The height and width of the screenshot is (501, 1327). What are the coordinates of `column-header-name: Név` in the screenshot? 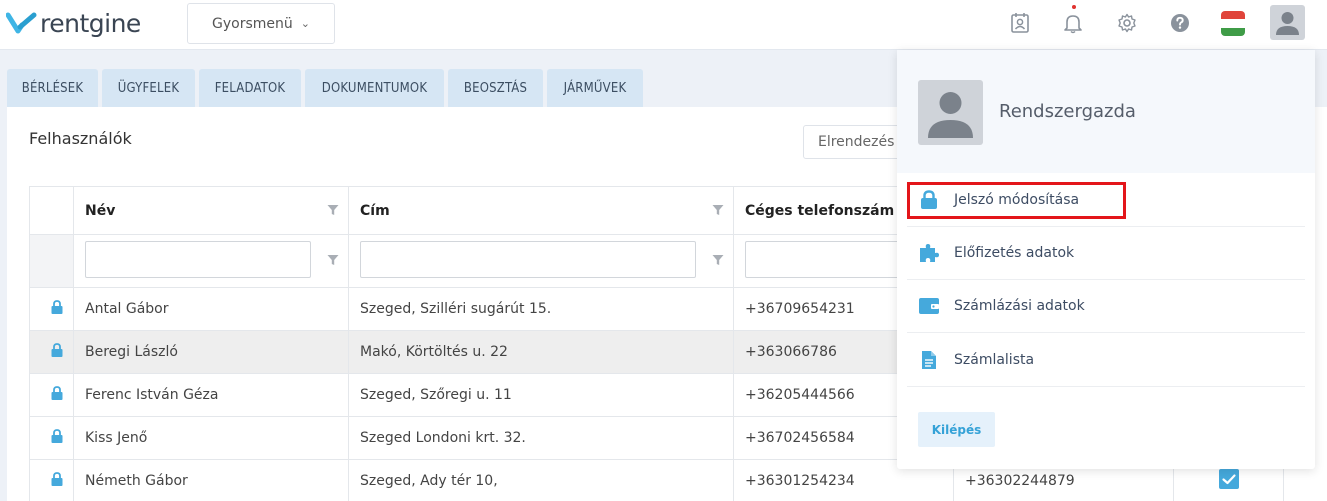 It's located at (211, 210).